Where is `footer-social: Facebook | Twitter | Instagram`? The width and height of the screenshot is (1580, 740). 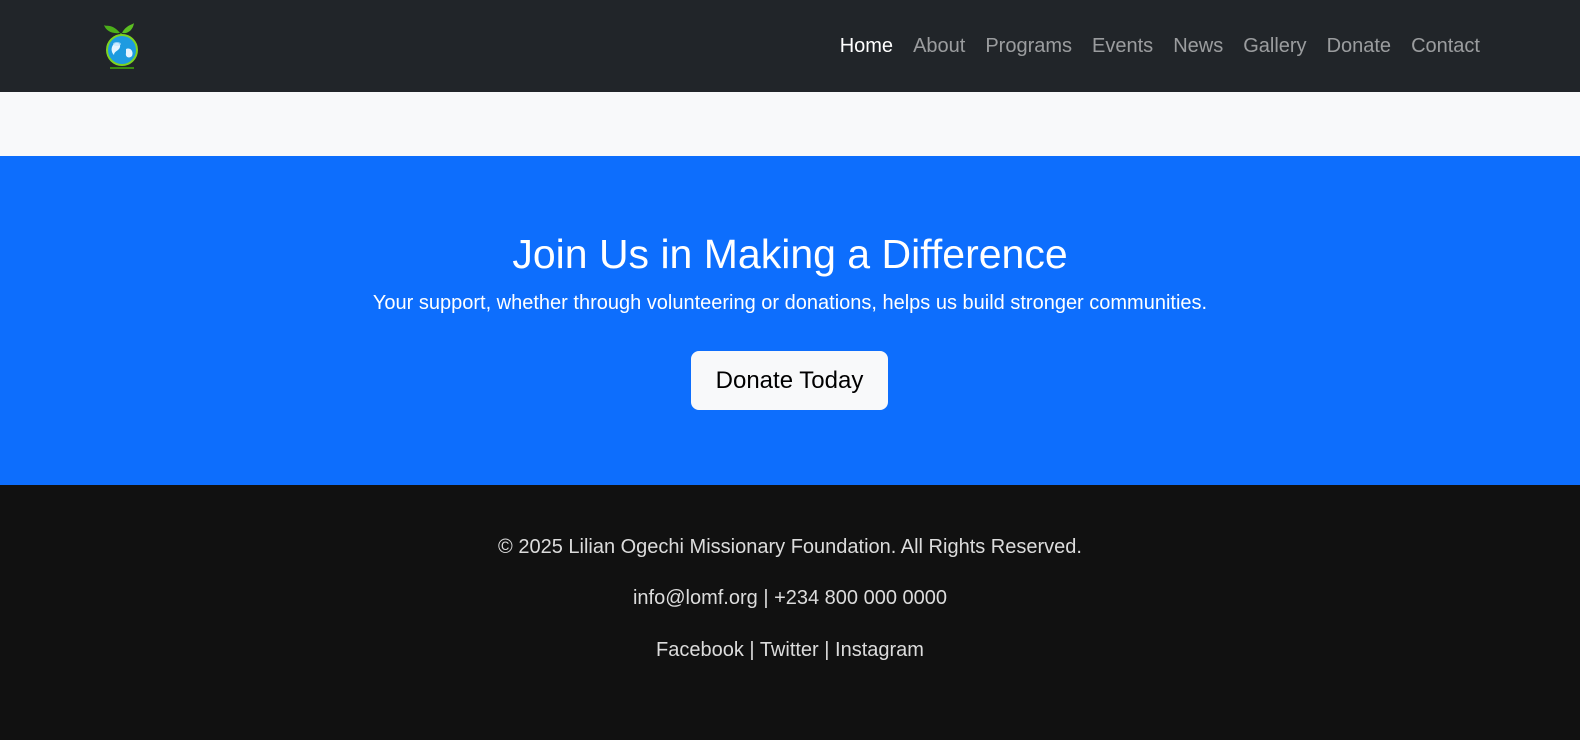
footer-social: Facebook | Twitter | Instagram is located at coordinates (790, 650).